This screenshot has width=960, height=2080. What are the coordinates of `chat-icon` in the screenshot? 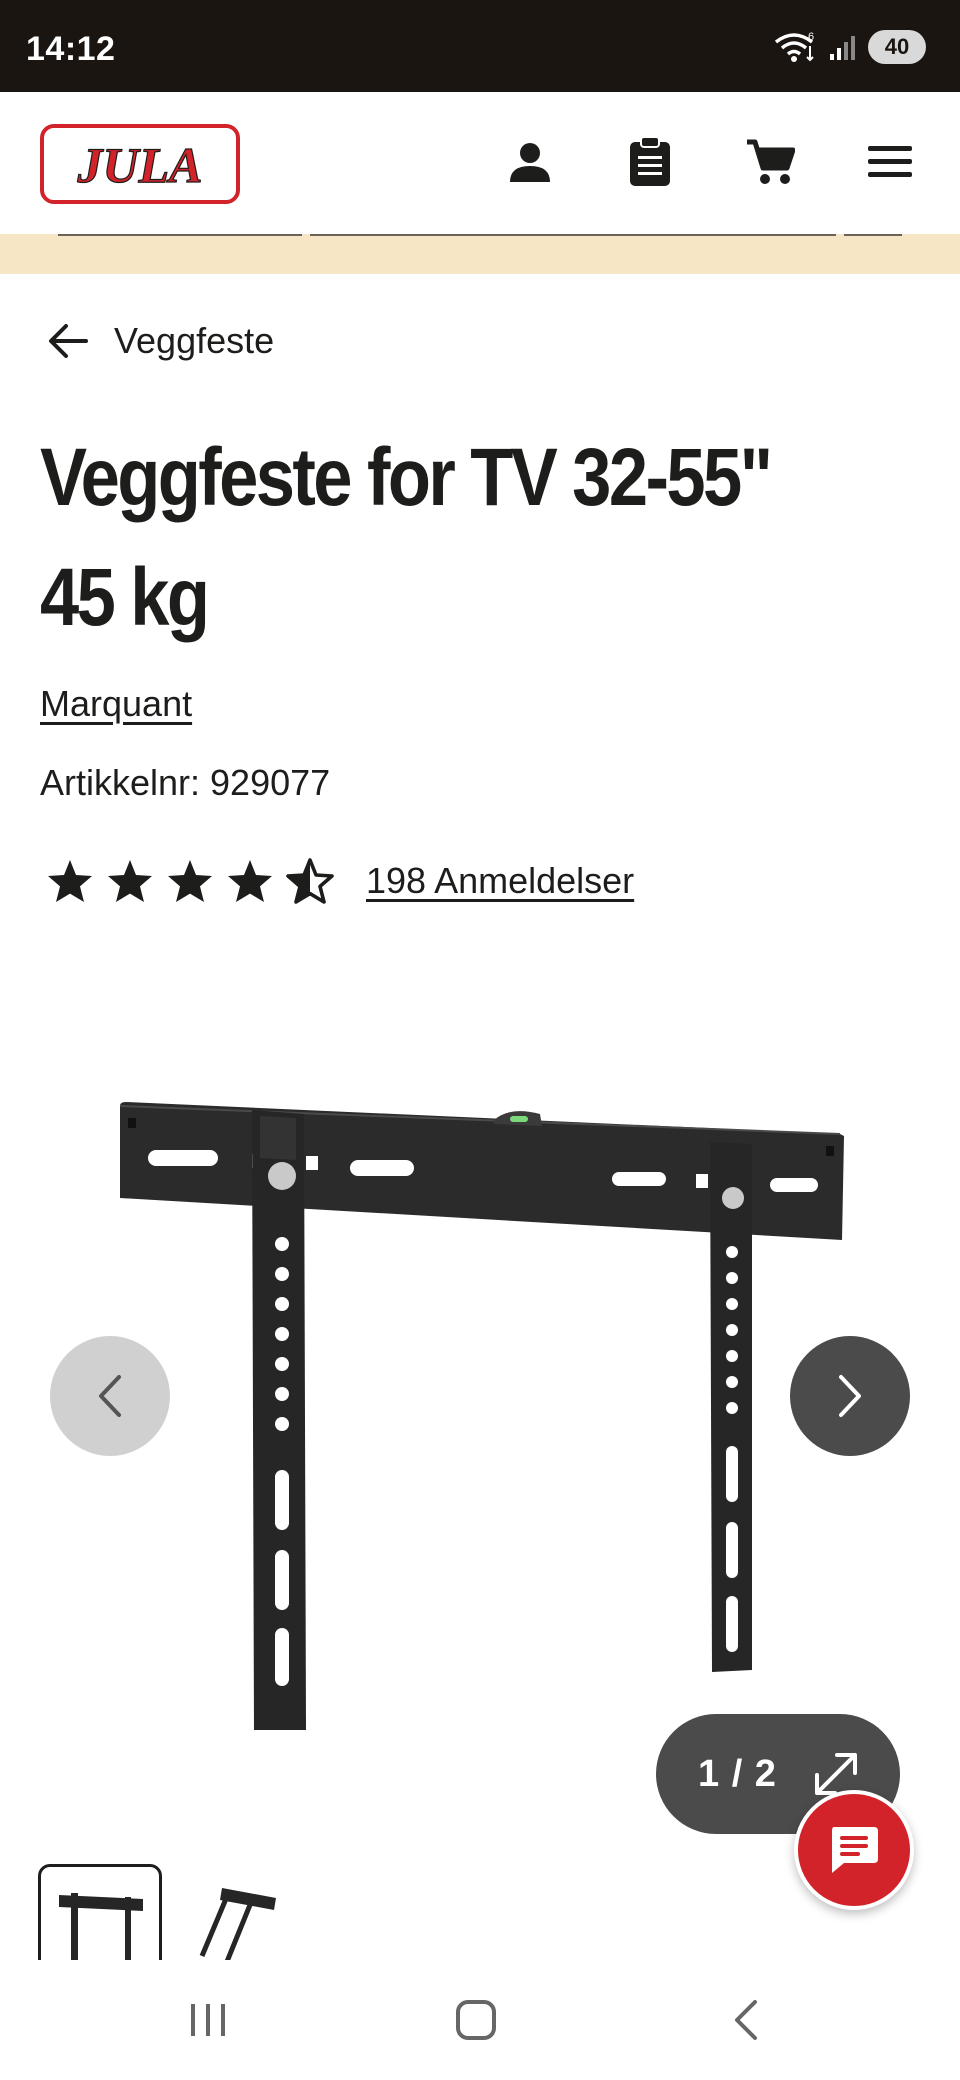 It's located at (855, 1850).